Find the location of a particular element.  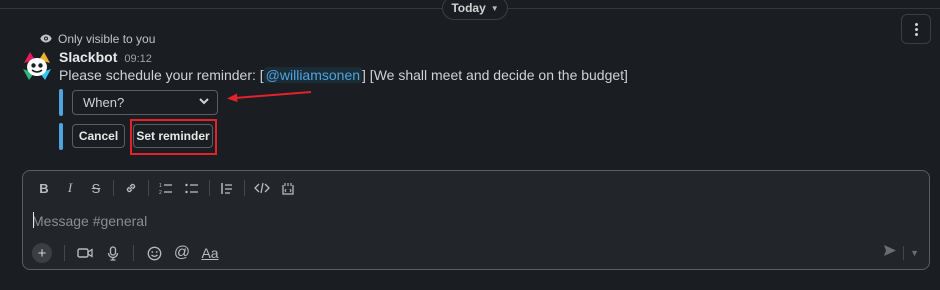

annotation-highlight-box is located at coordinates (173, 137).